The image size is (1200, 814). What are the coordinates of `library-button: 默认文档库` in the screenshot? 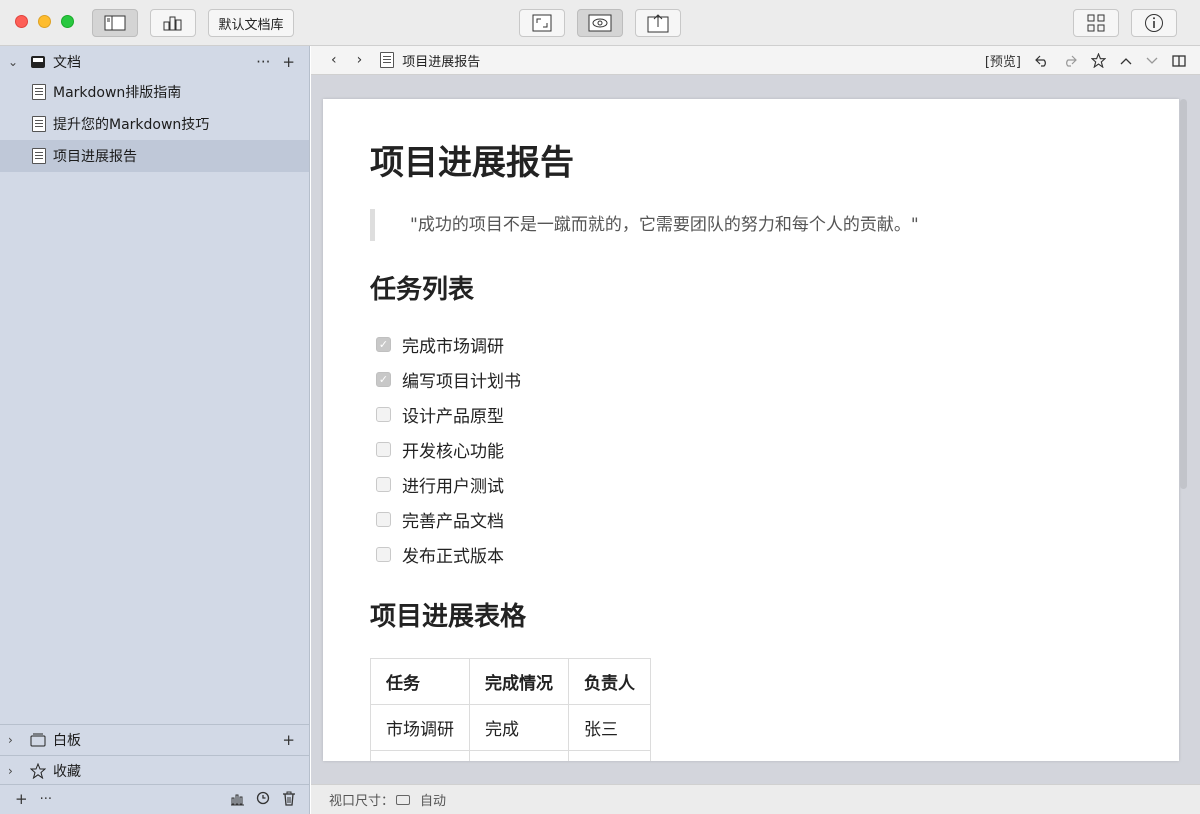 It's located at (251, 23).